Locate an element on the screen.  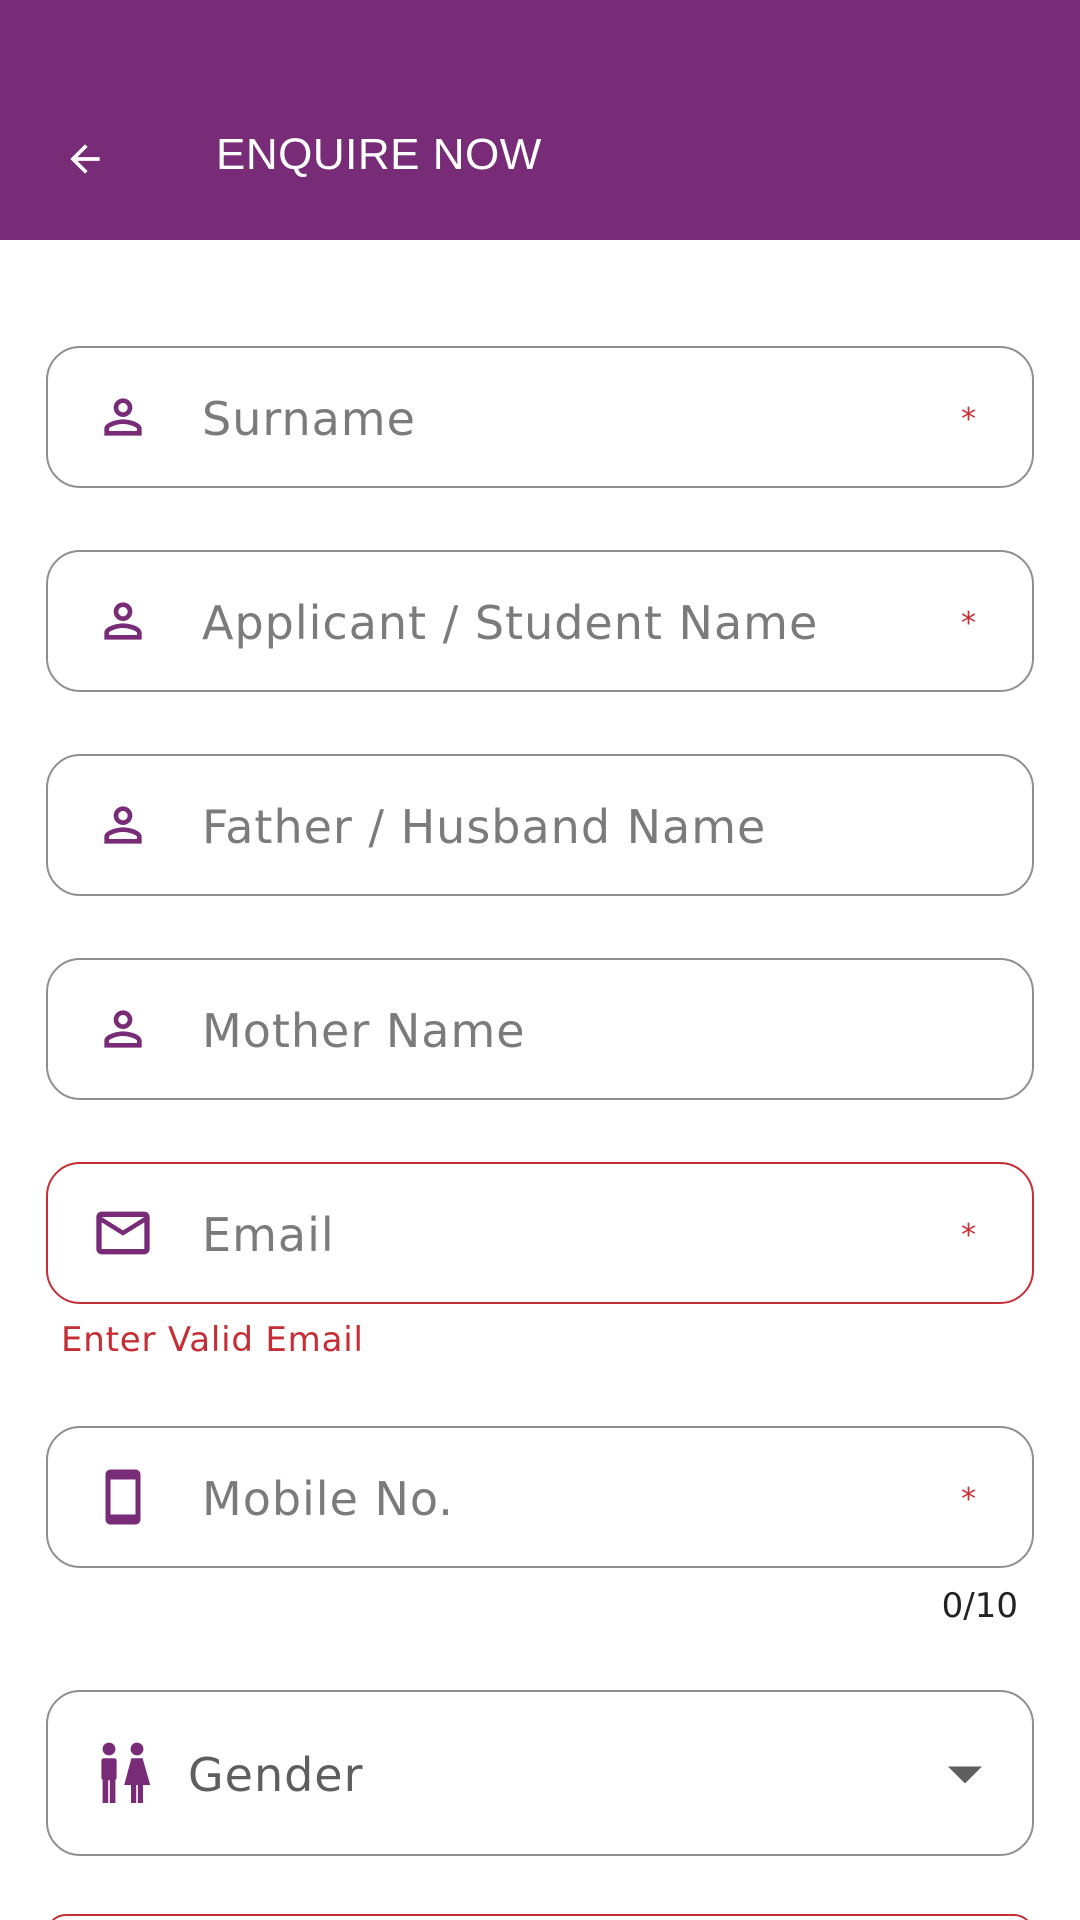
mail-icon is located at coordinates (123, 1233).